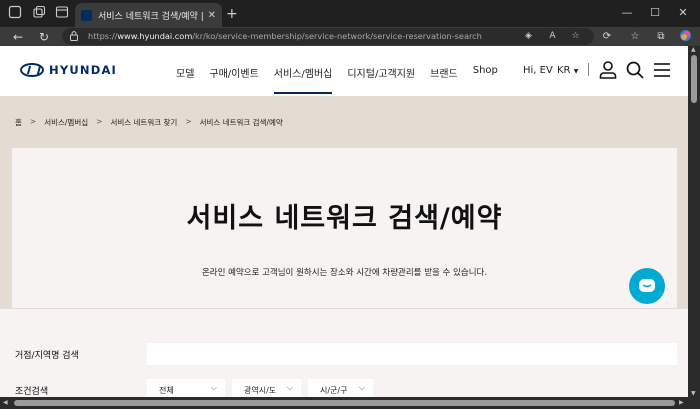 The height and width of the screenshot is (409, 700). Describe the element at coordinates (575, 36) in the screenshot. I see `favorite-star-icon: ☆` at that location.